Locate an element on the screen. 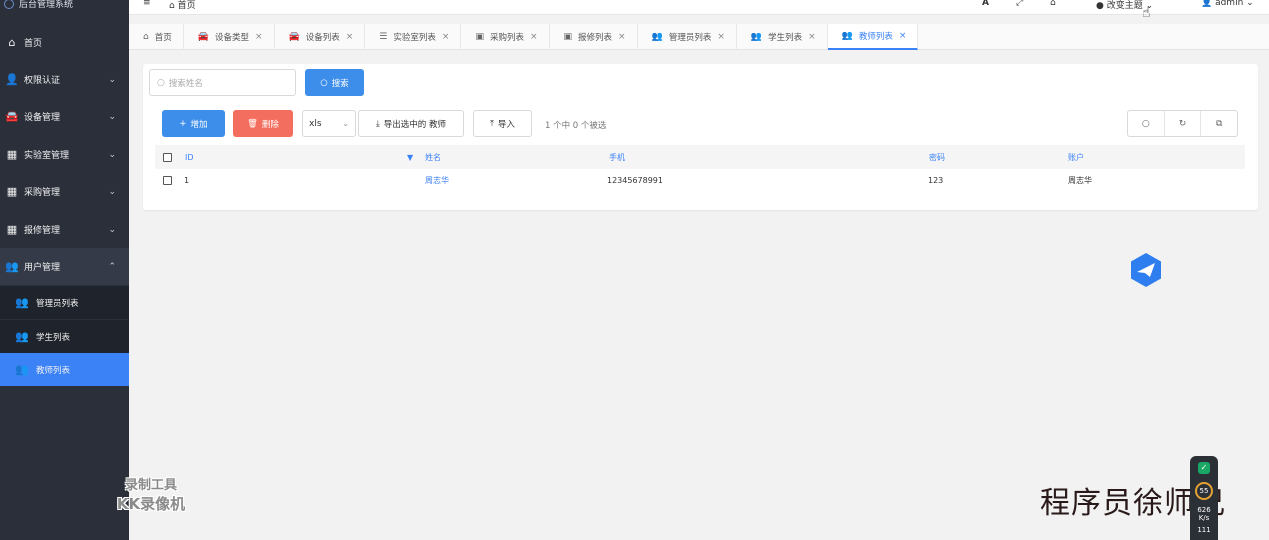  tab-repair-list: ▣ 报修列表 × is located at coordinates (594, 37).